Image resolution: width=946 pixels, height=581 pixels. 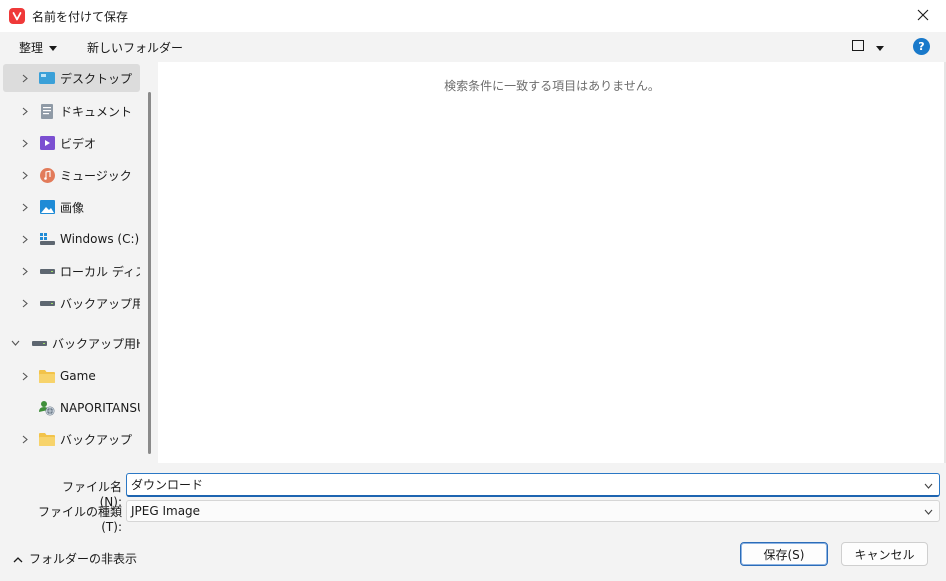 I want to click on view-mode-button, so click(x=868, y=47).